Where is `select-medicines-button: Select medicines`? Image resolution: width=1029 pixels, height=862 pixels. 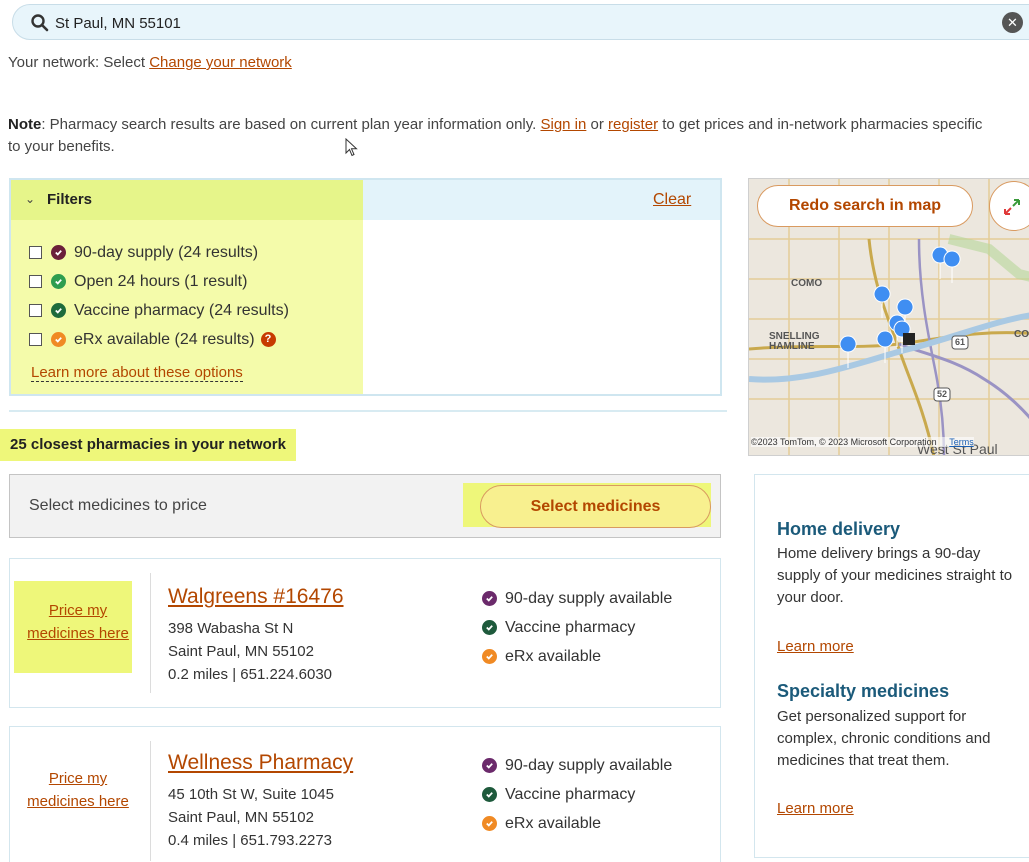 select-medicines-button: Select medicines is located at coordinates (595, 506).